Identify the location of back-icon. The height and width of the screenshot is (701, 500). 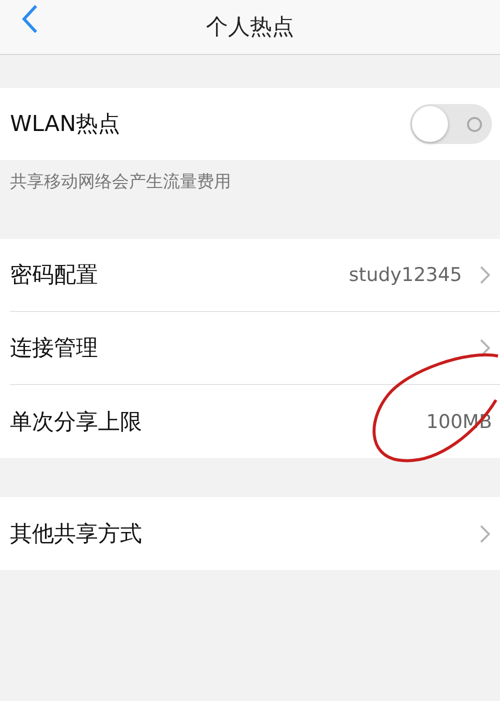
(30, 19).